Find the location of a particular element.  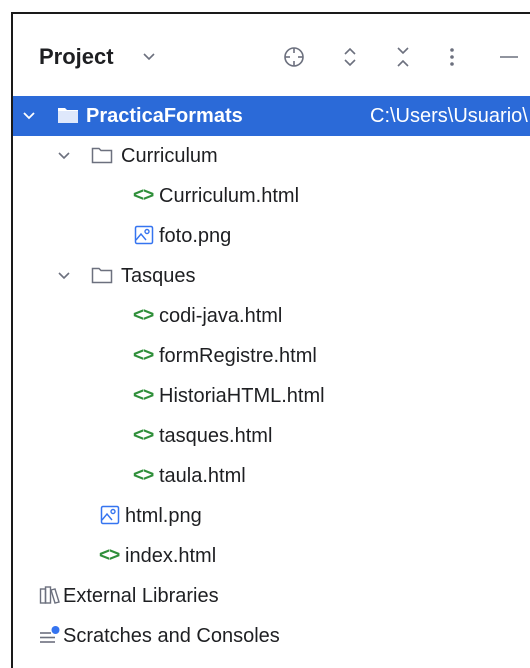

tree-item-curriculum-html: <> Curriculum.html is located at coordinates (271, 196).